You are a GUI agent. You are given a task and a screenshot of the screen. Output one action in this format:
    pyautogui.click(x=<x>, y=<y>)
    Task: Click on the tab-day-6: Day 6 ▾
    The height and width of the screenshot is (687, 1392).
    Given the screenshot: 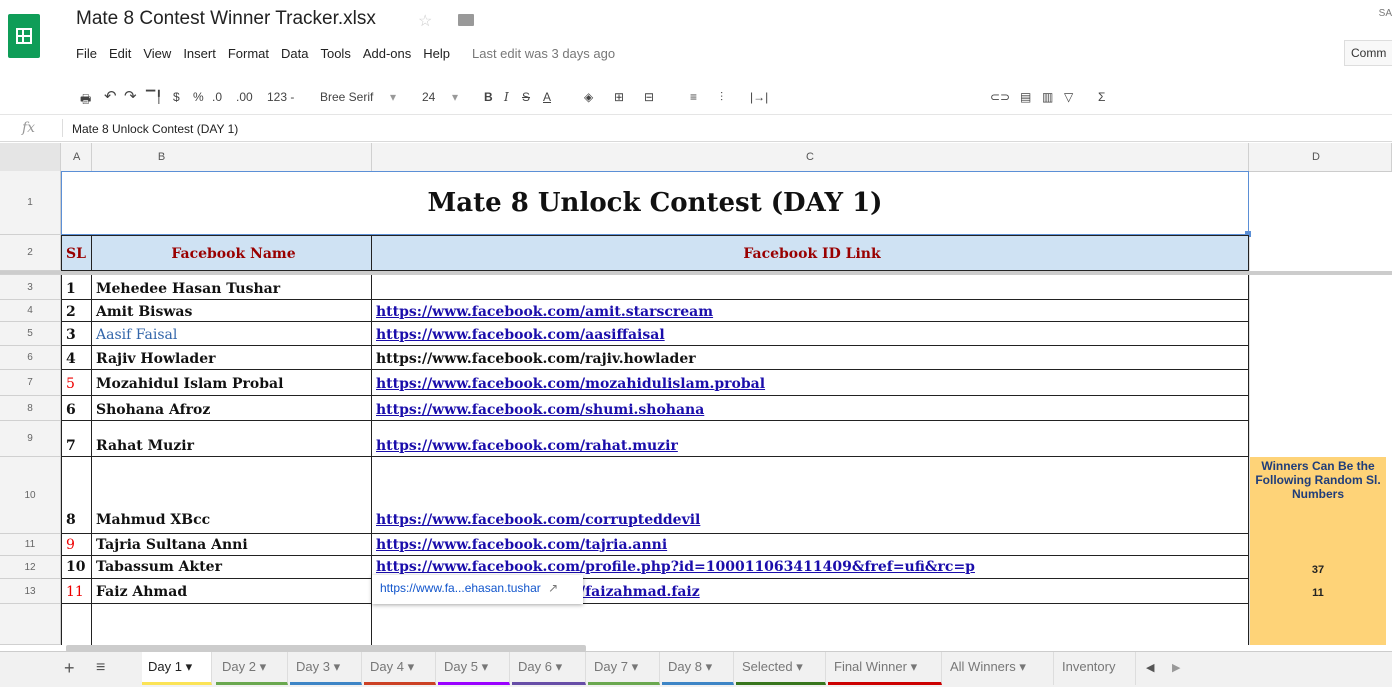 What is the action you would take?
    pyautogui.click(x=549, y=668)
    